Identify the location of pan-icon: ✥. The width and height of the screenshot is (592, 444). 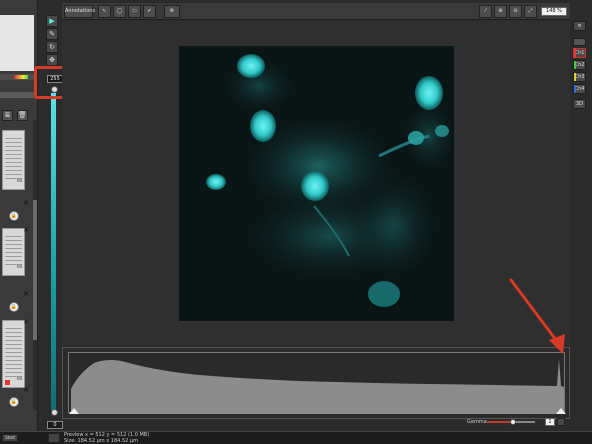
(52, 60).